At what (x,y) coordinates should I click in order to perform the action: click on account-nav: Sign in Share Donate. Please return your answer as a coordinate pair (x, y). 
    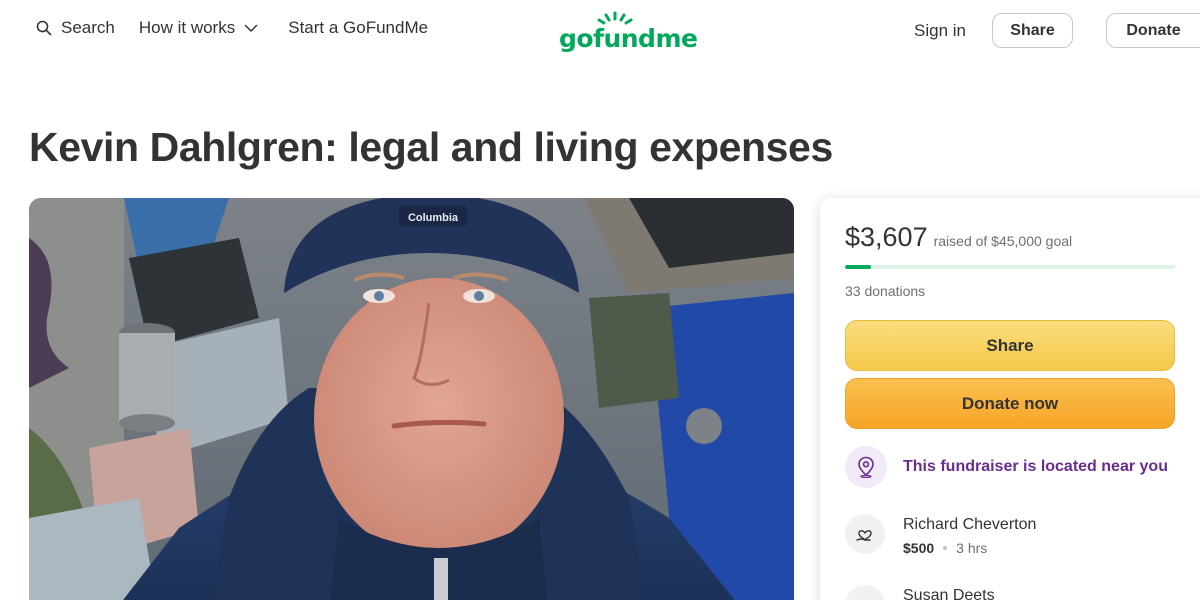
    Looking at the image, I should click on (1057, 30).